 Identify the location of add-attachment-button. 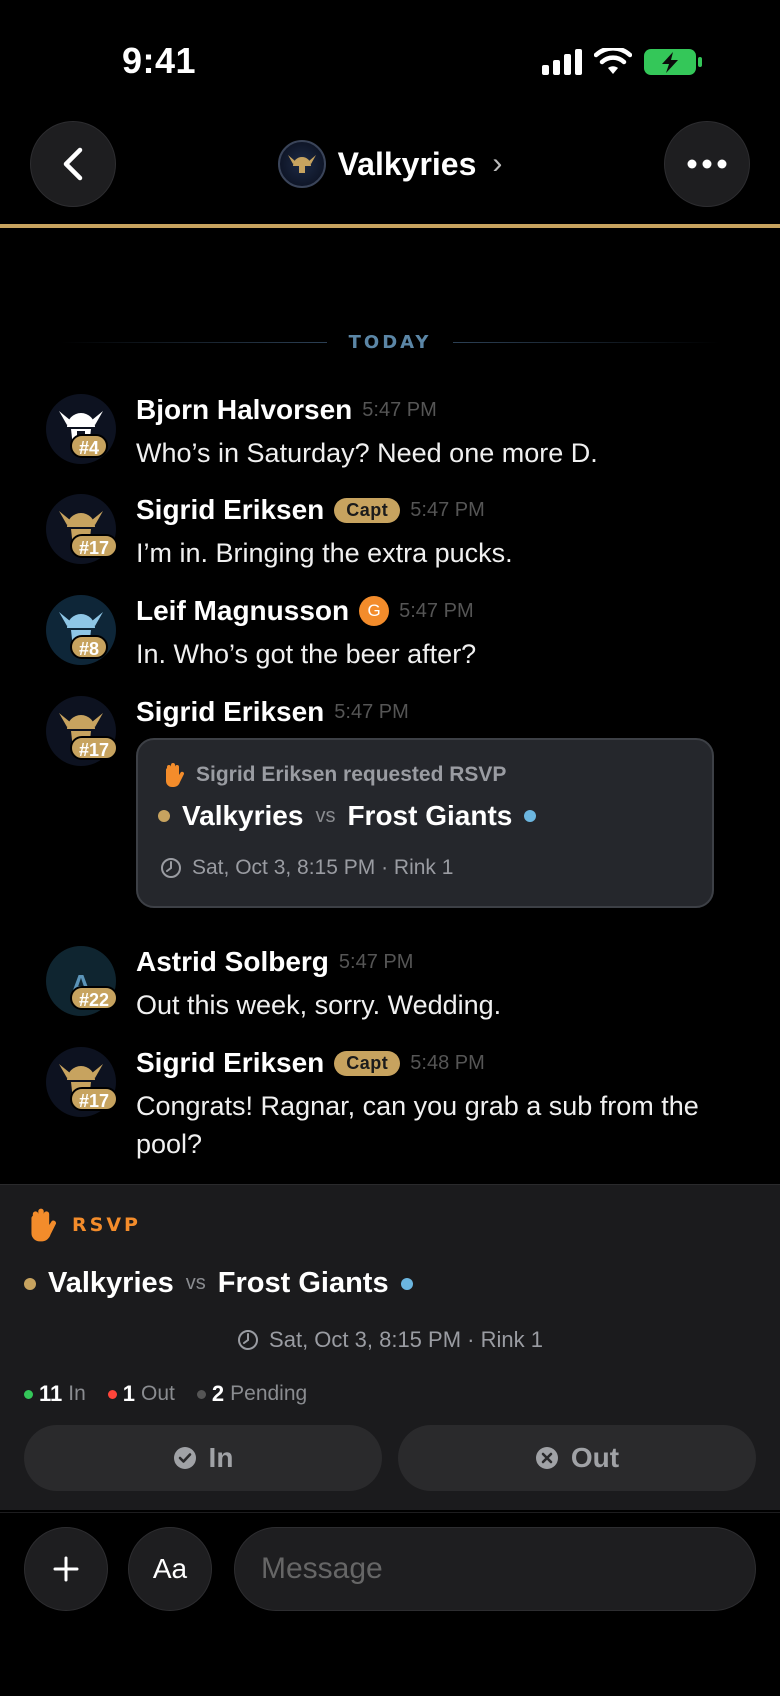
(66, 1569).